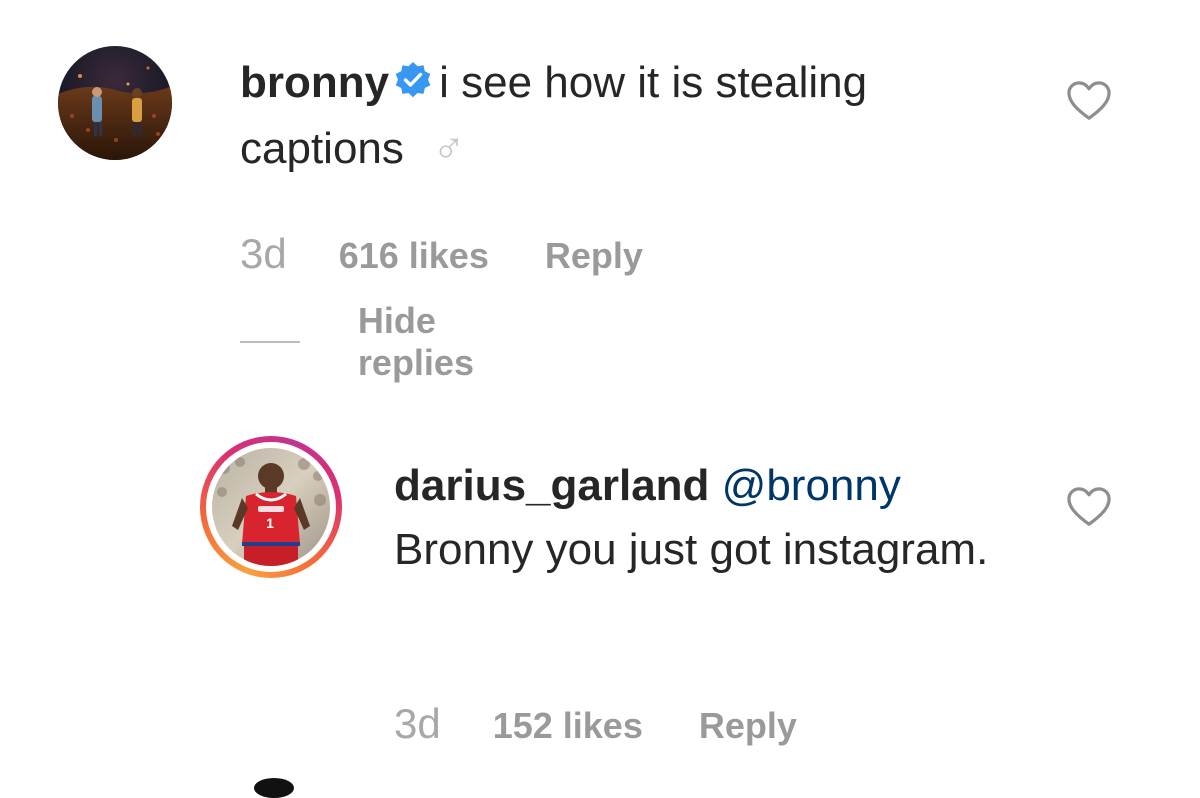 This screenshot has height=798, width=1200. I want to click on avatar: 1, so click(271, 507).